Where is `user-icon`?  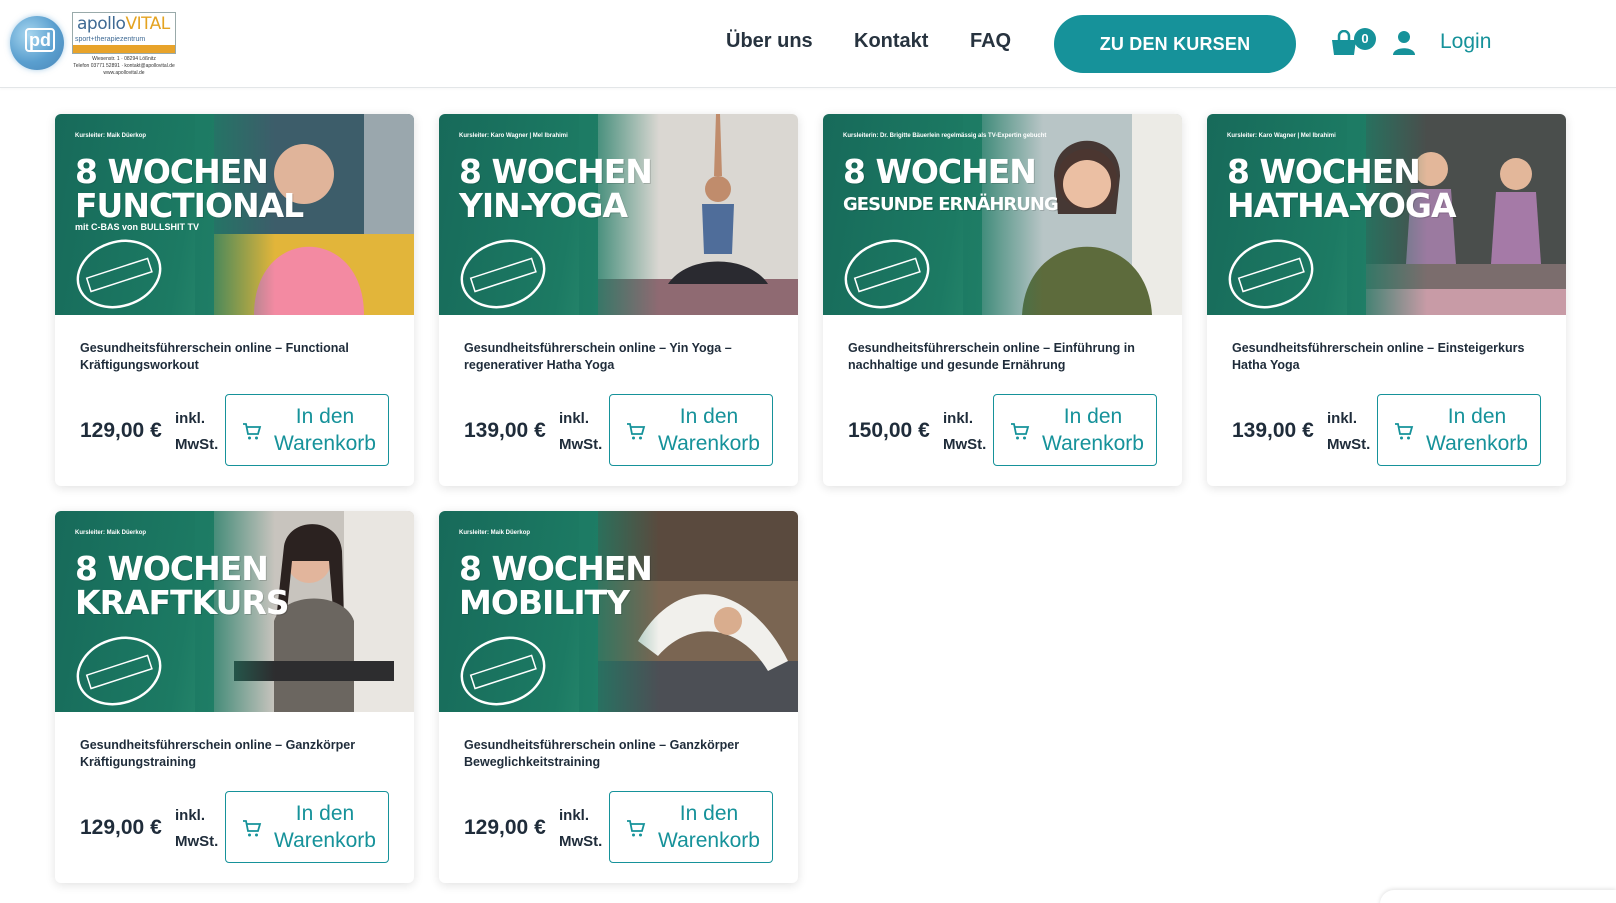
user-icon is located at coordinates (1404, 43).